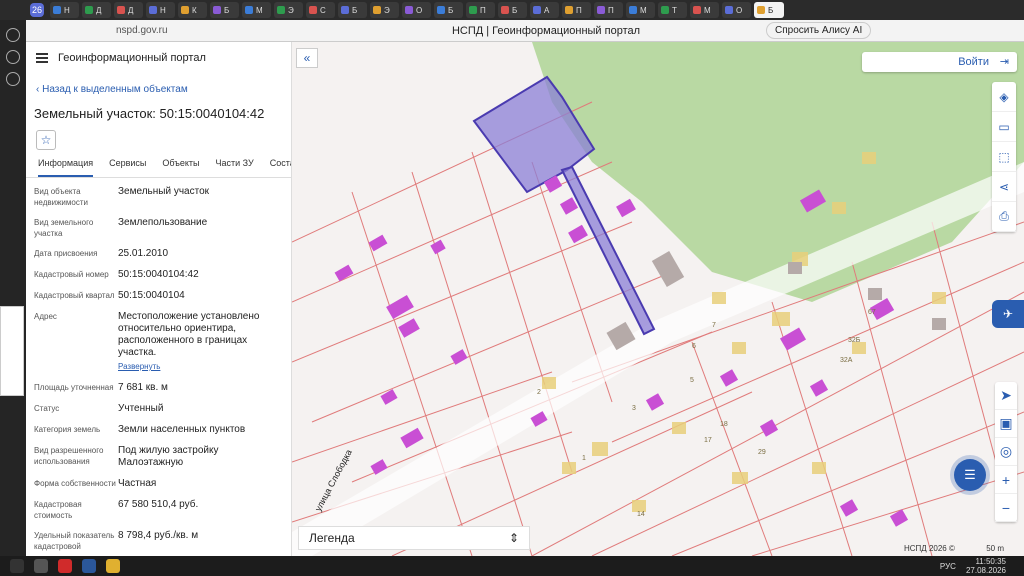 The width and height of the screenshot is (1024, 576). I want to click on house-number-label: 14, so click(641, 514).